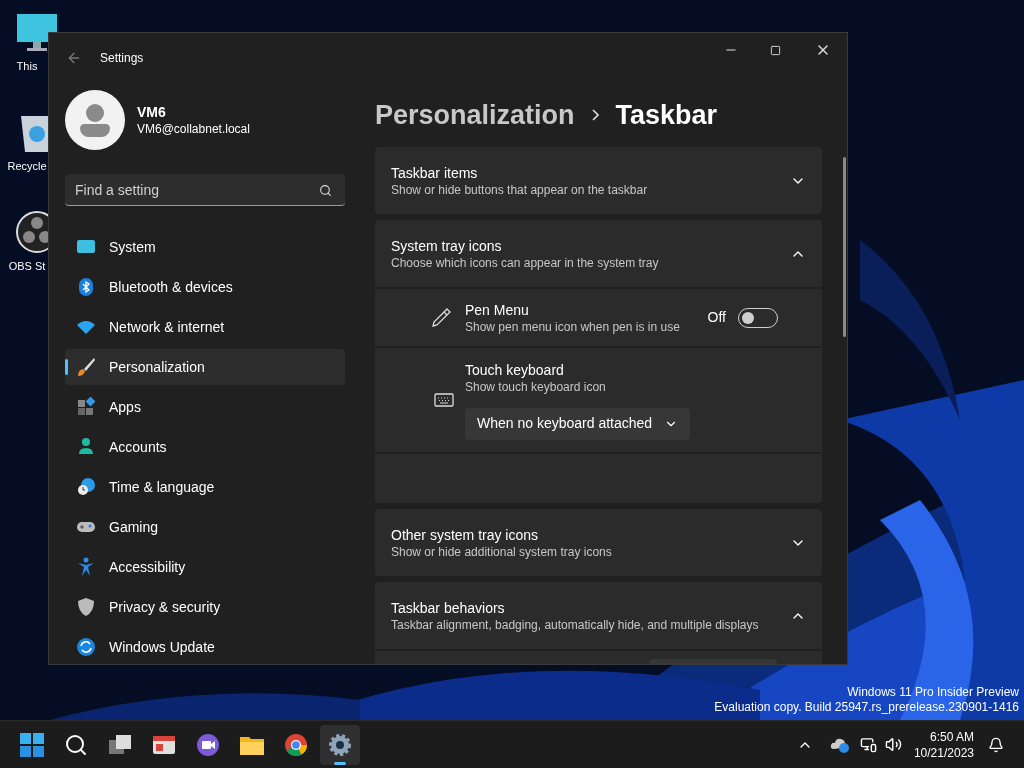 This screenshot has height=768, width=1024. I want to click on nav-item: Gaming, so click(205, 527).